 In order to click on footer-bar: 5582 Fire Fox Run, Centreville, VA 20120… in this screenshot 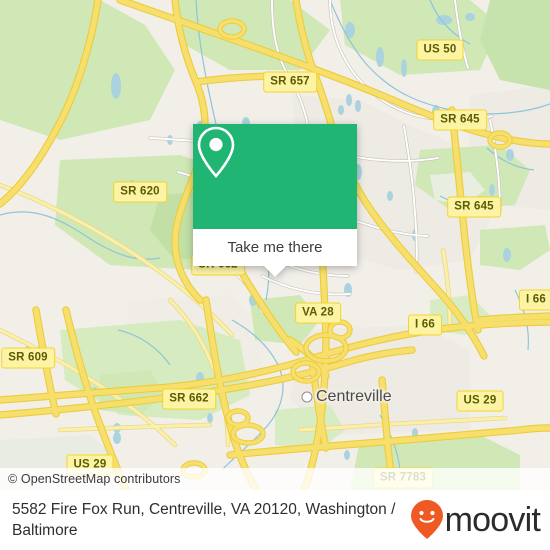, I will do `click(275, 520)`.